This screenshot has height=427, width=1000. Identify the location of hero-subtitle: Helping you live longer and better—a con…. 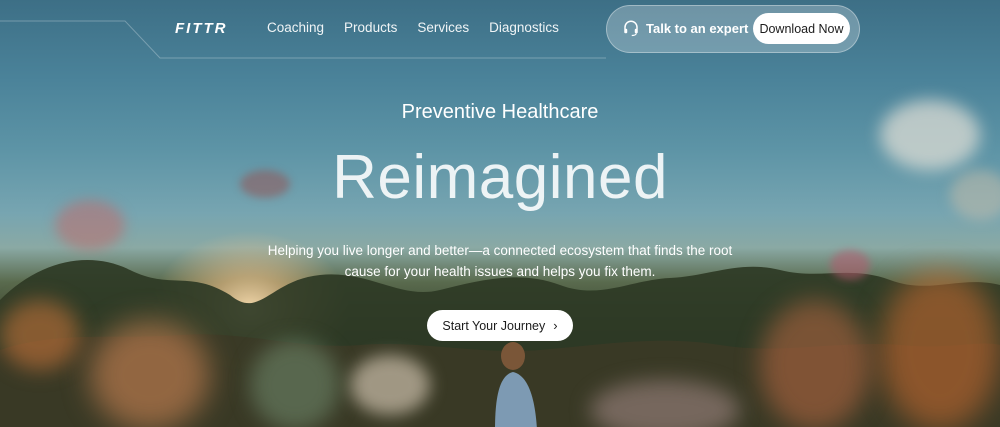
(500, 261).